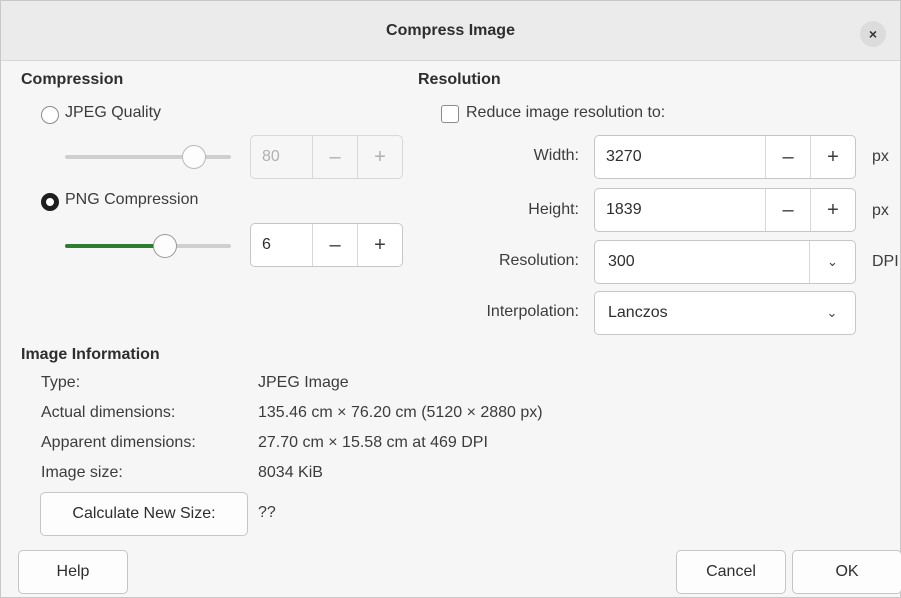 Image resolution: width=901 pixels, height=598 pixels. What do you see at coordinates (880, 156) in the screenshot?
I see `width-unit: px` at bounding box center [880, 156].